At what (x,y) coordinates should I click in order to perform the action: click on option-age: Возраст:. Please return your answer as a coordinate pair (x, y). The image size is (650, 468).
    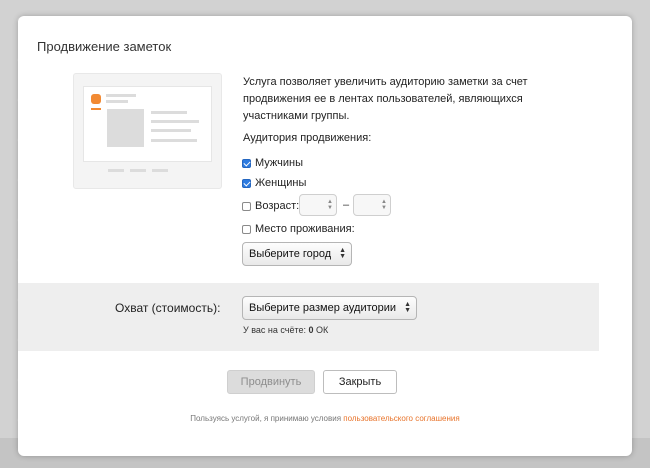
    Looking at the image, I should click on (270, 206).